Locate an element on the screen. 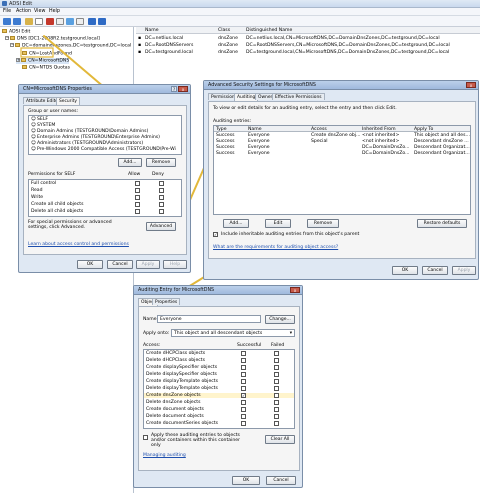  access-row: Delete dnsZone objects is located at coordinates (219, 402).